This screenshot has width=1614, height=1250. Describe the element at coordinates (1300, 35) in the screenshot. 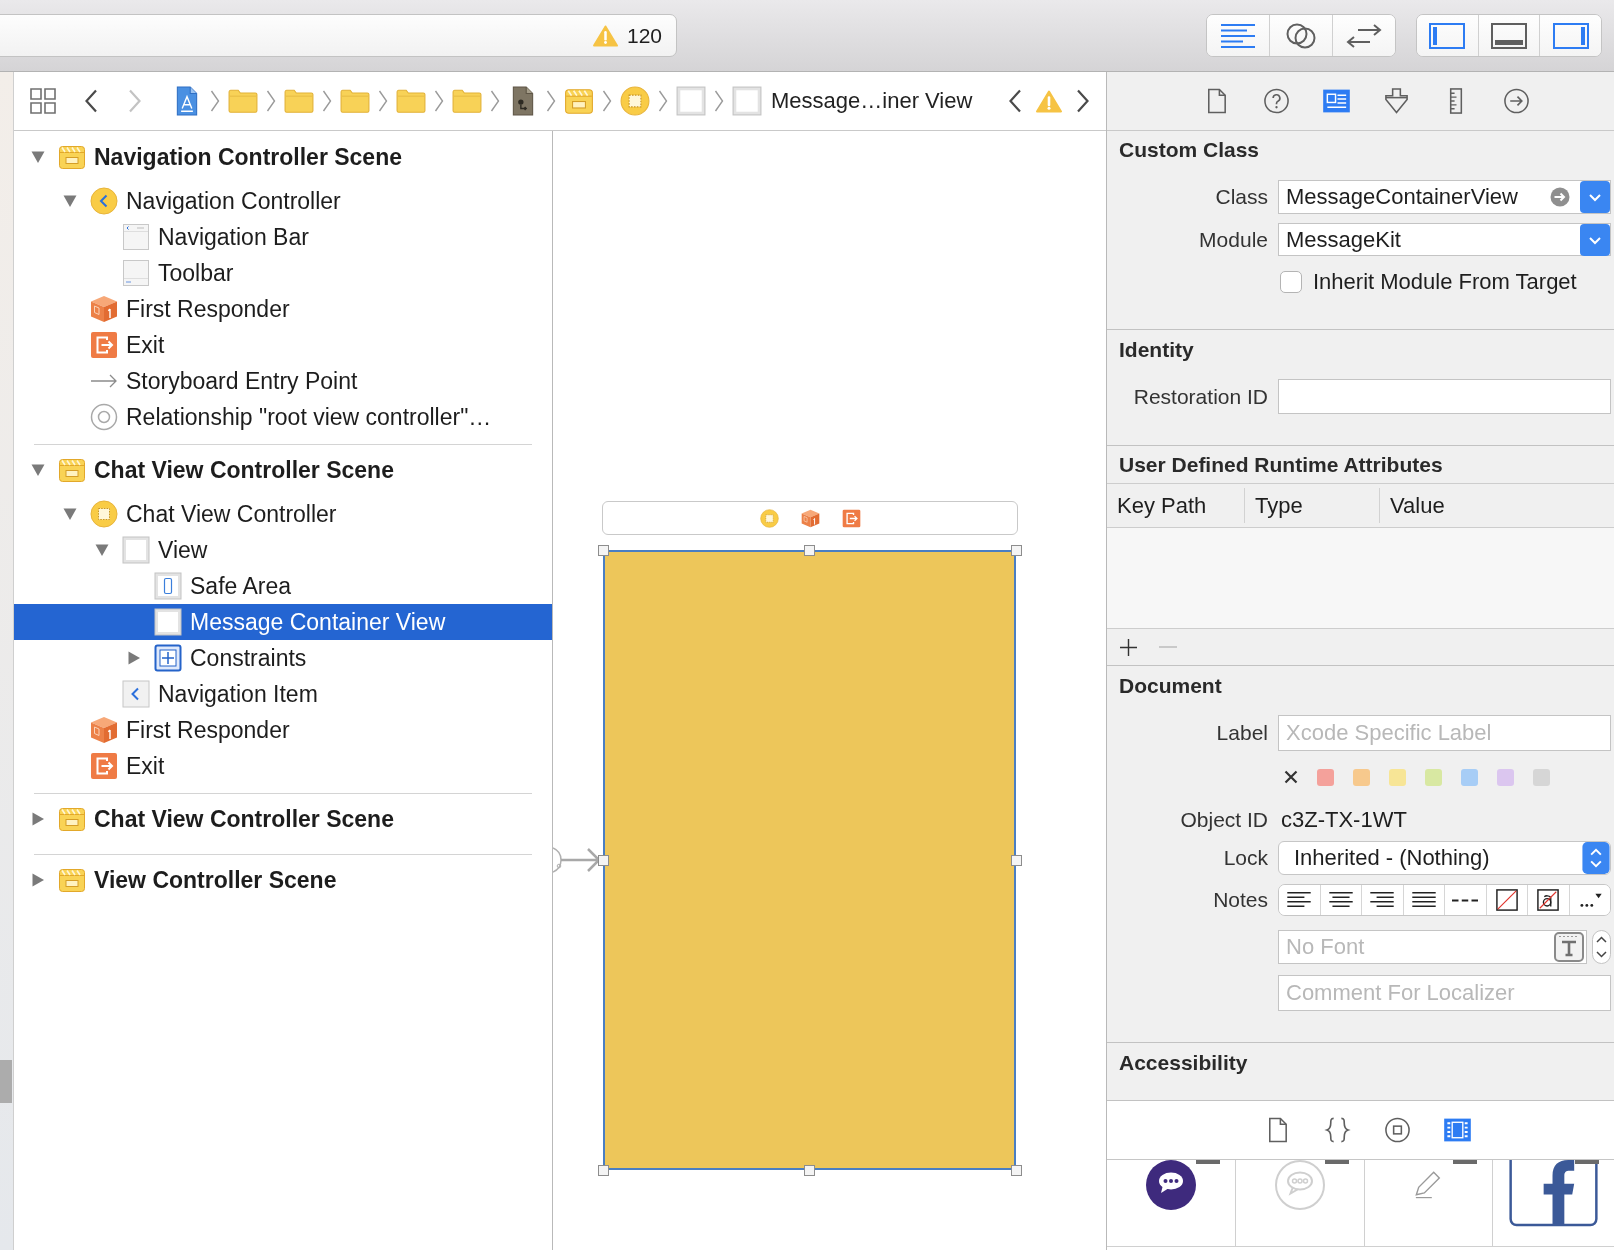

I see `assistant-editor-button` at that location.